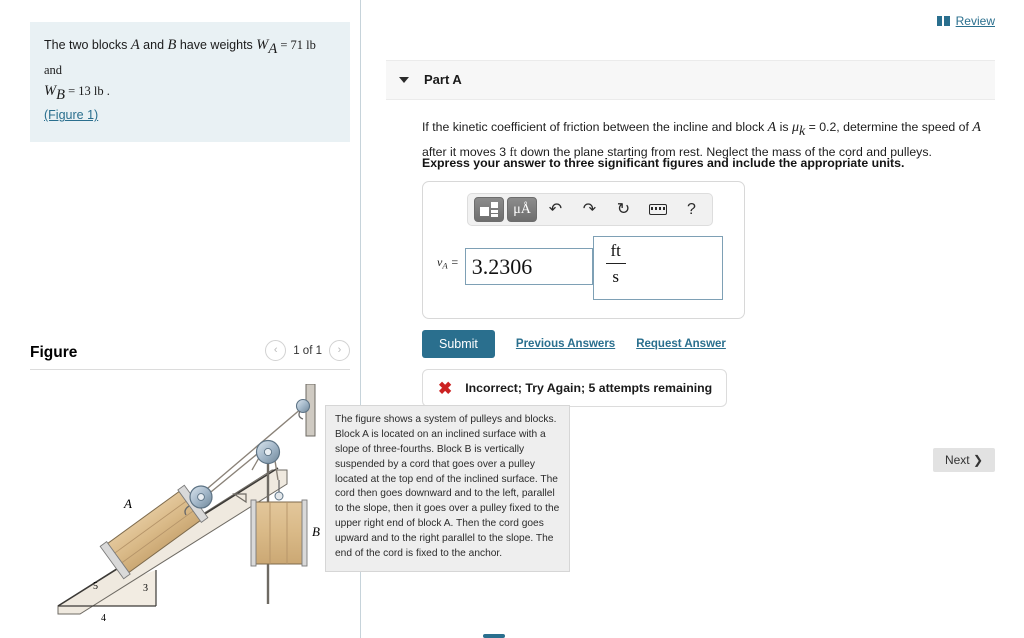 This screenshot has width=1024, height=638. What do you see at coordinates (978, 460) in the screenshot?
I see `chevron-right-icon: ❯` at bounding box center [978, 460].